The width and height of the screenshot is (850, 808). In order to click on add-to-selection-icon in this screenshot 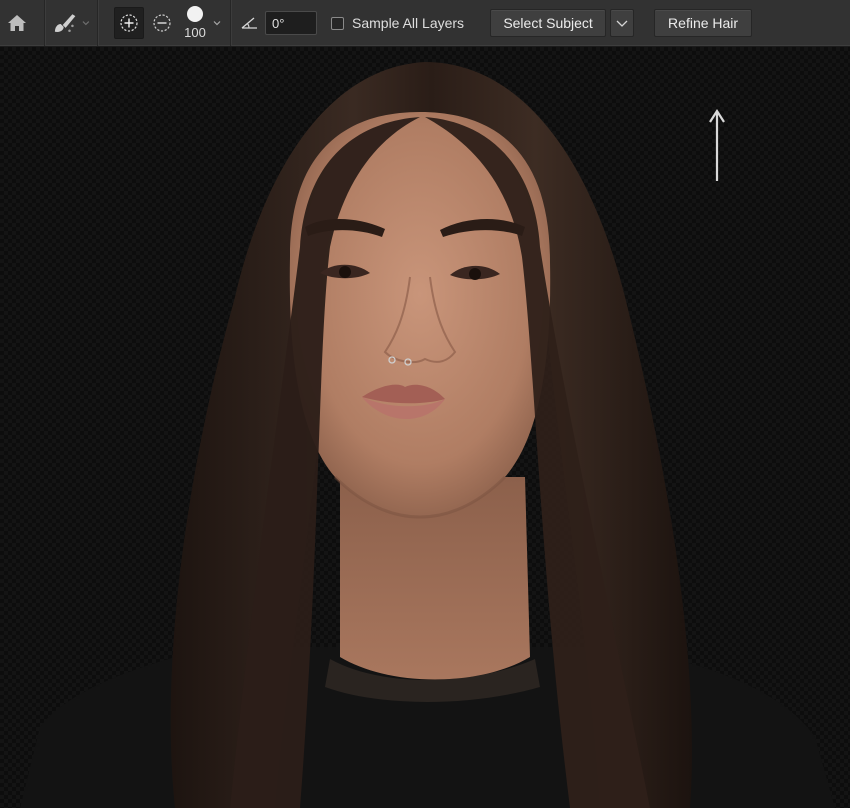, I will do `click(129, 23)`.